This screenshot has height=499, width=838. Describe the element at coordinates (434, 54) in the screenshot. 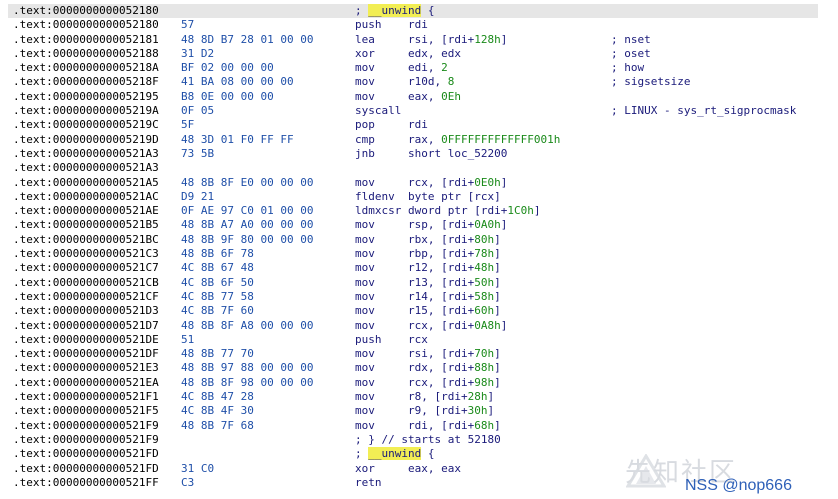

I see `row-operands: edx, edx` at that location.